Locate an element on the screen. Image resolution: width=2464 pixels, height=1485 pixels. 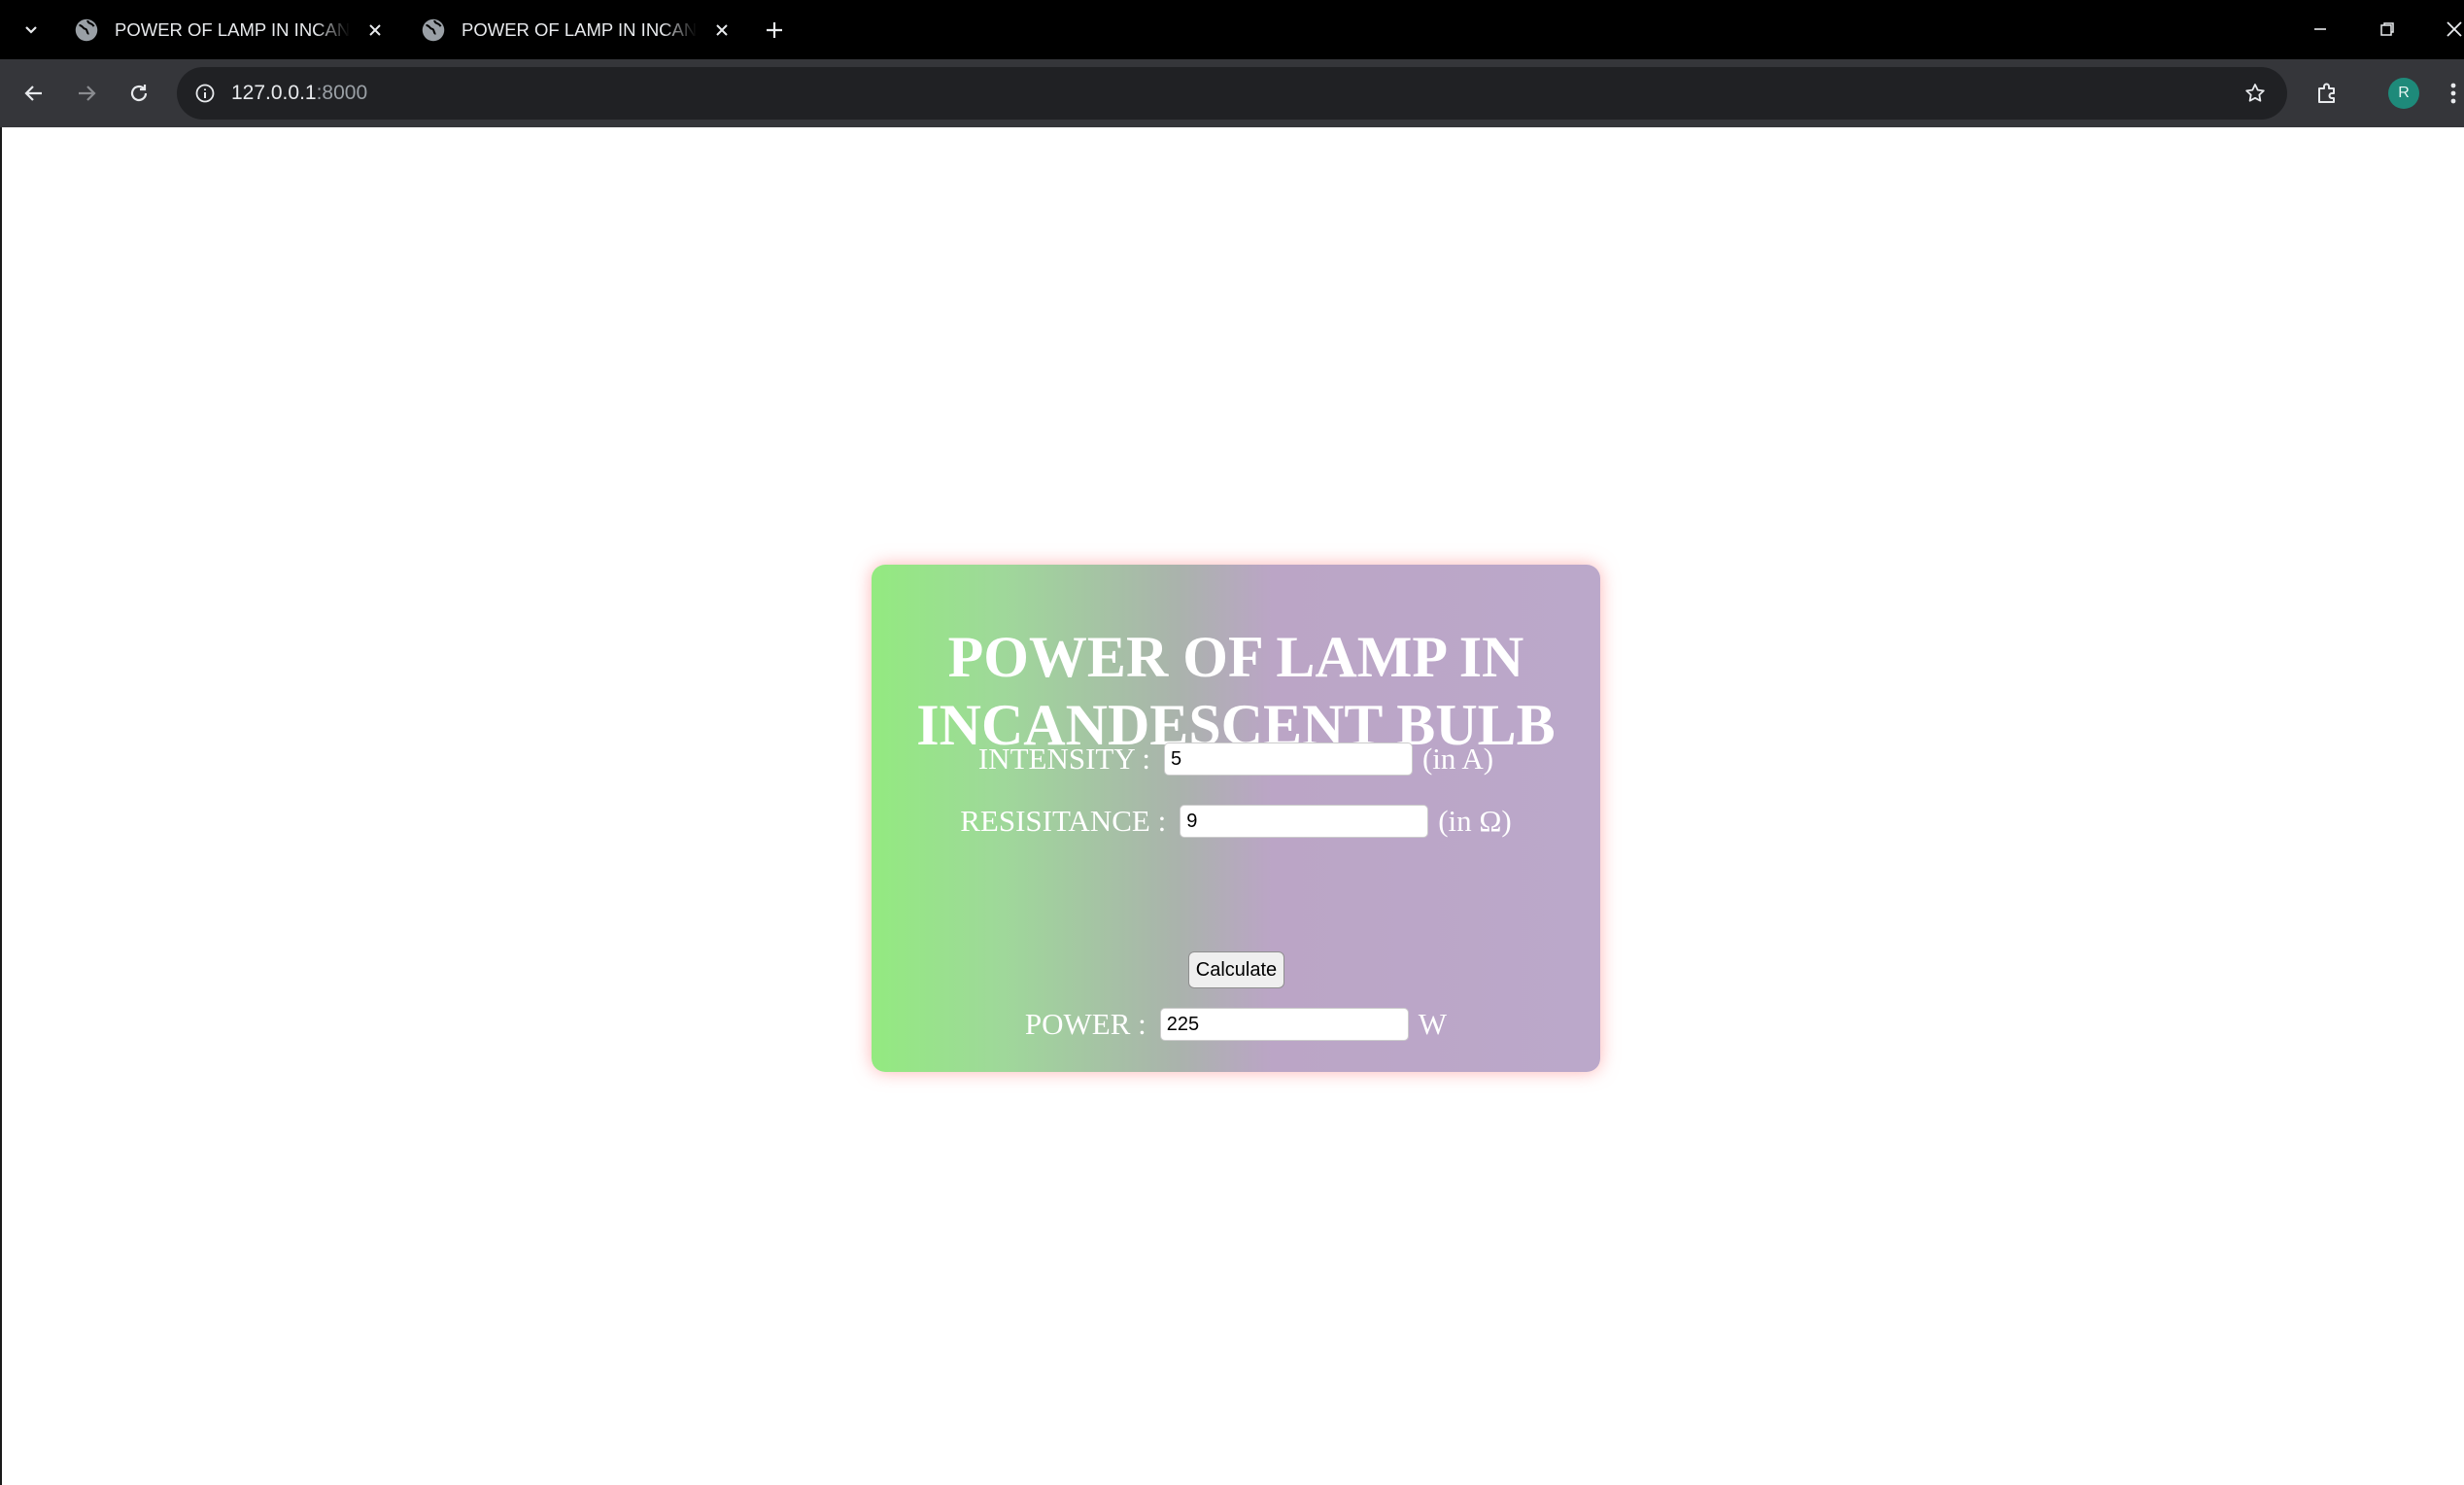
tab-search-button is located at coordinates (31, 30).